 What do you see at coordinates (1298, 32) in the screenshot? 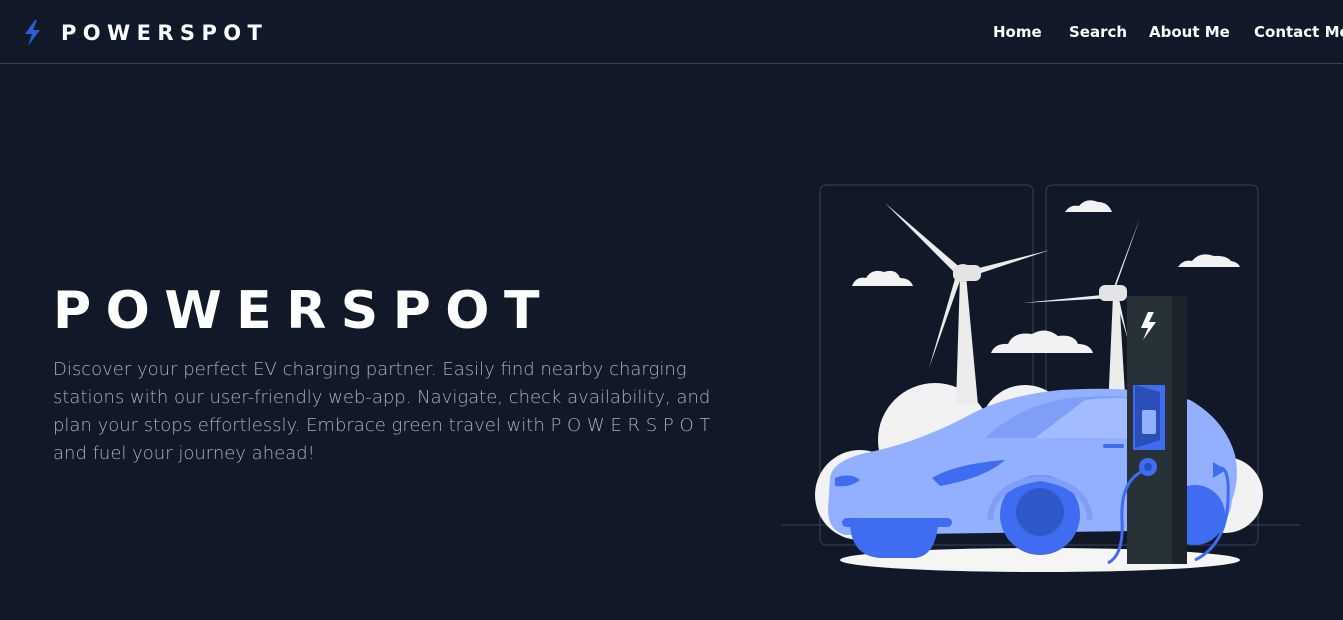
I see `nav-contact-me: Contact Me` at bounding box center [1298, 32].